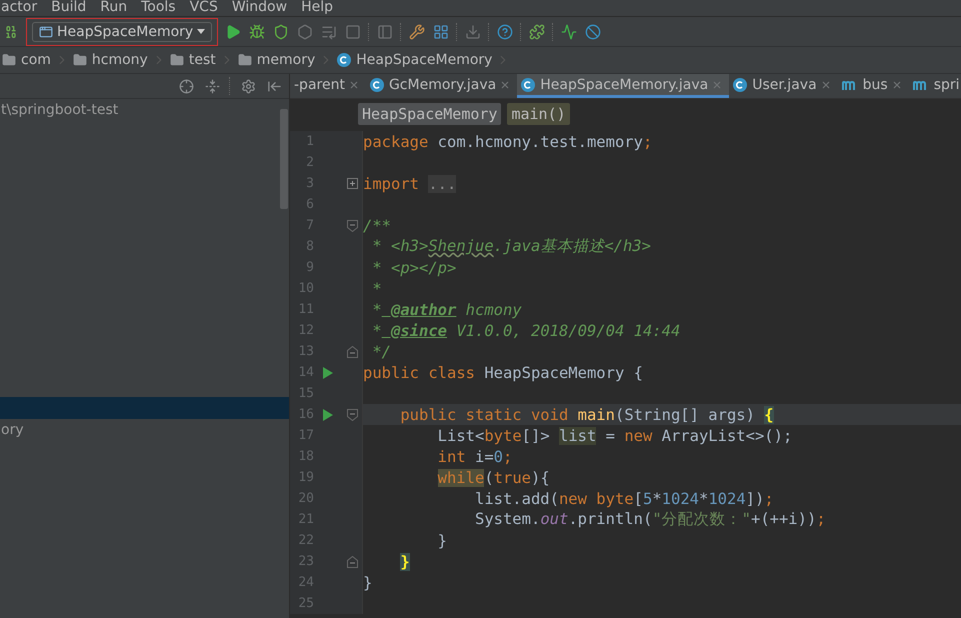  I want to click on menu-item: Help, so click(317, 8).